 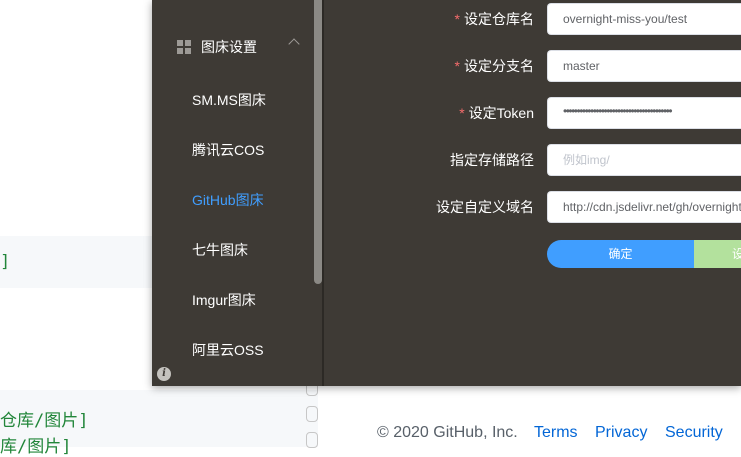 I want to click on sidebar-item-label: GitHub图床, so click(x=228, y=200).